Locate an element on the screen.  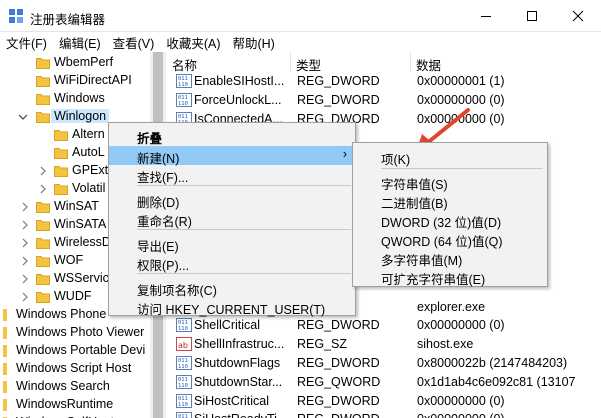
context-menu-export-item: 导出(E) is located at coordinates (232, 244).